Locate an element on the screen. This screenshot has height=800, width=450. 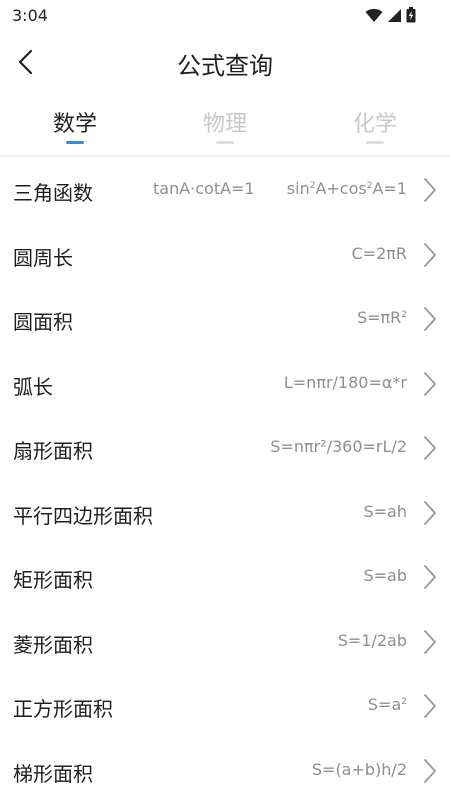
formula-name: 矩形面积 is located at coordinates (53, 580).